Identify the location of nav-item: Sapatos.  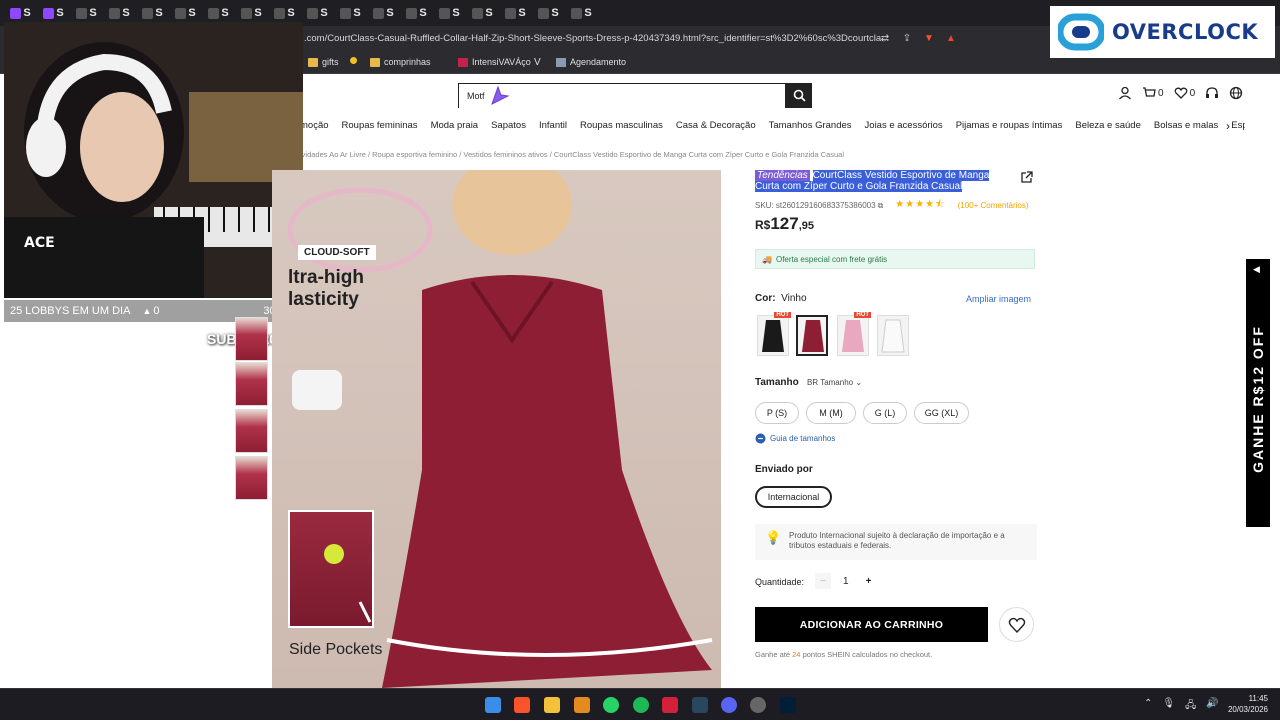
(508, 128).